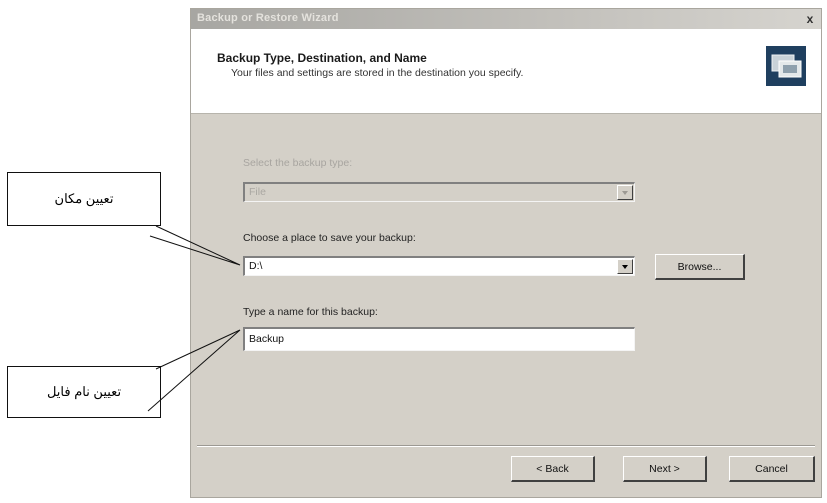 The image size is (827, 503). What do you see at coordinates (772, 469) in the screenshot?
I see `cancel-button: Cancel` at bounding box center [772, 469].